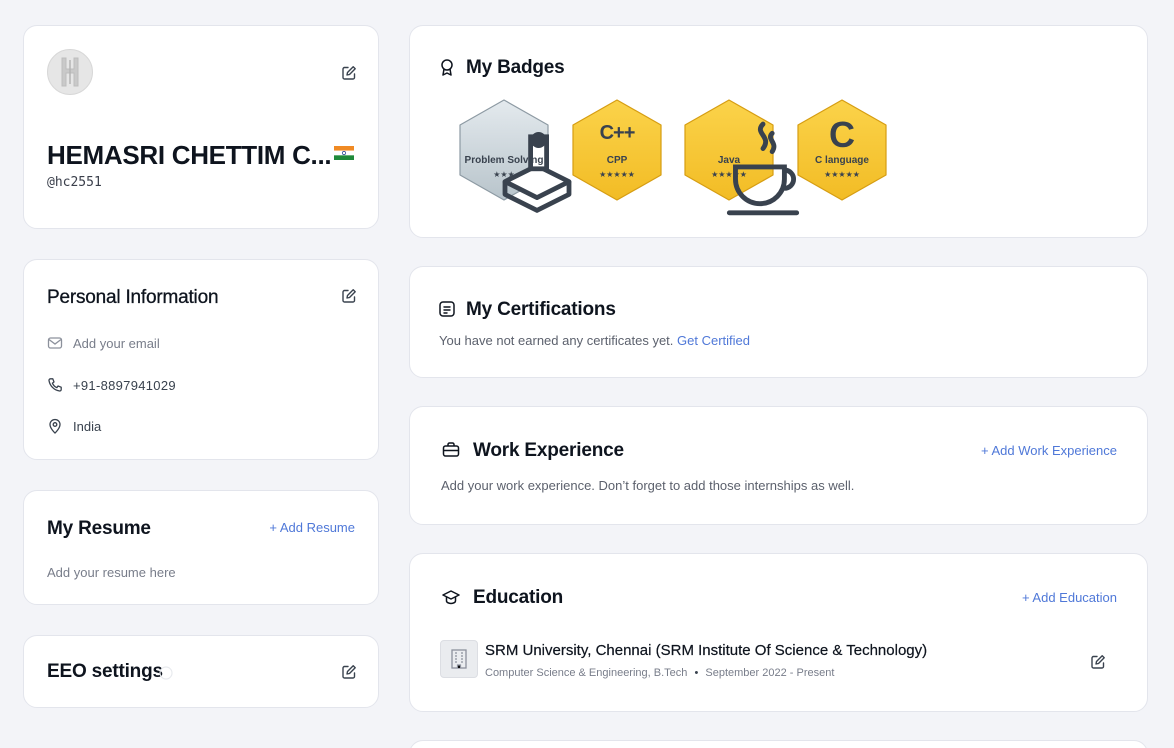  What do you see at coordinates (124, 385) in the screenshot?
I see `phone-number: +91-8897941029` at bounding box center [124, 385].